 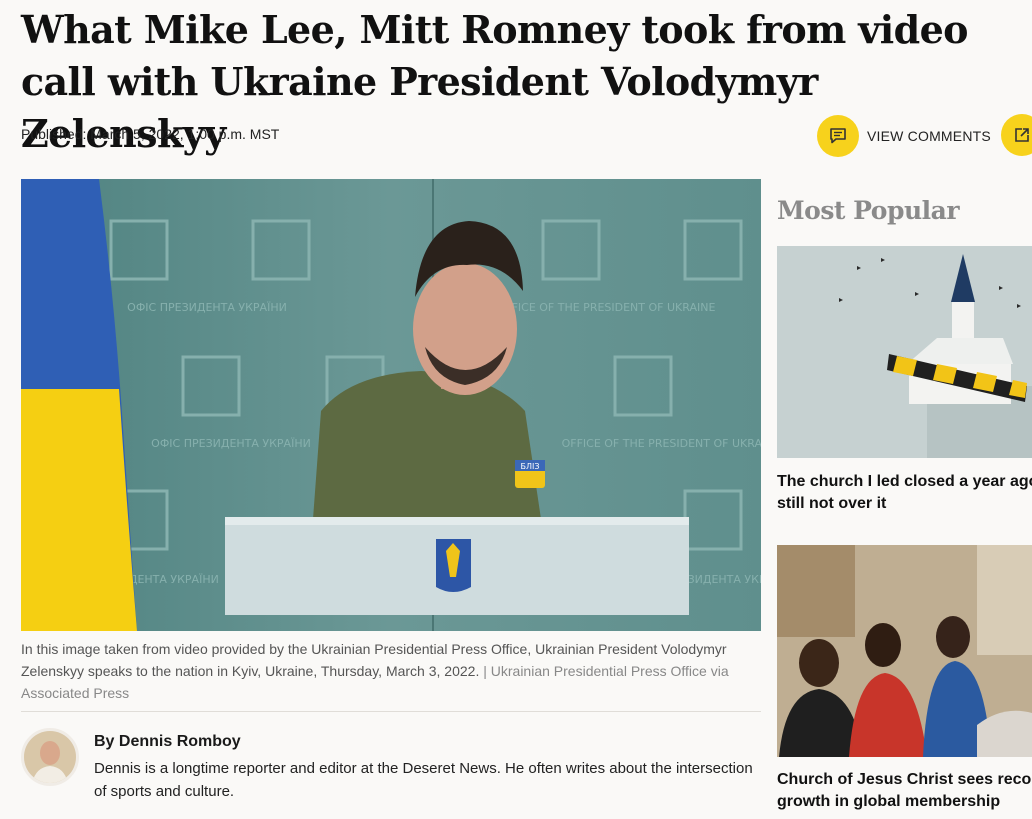 What do you see at coordinates (838, 136) in the screenshot?
I see `comment-icon` at bounding box center [838, 136].